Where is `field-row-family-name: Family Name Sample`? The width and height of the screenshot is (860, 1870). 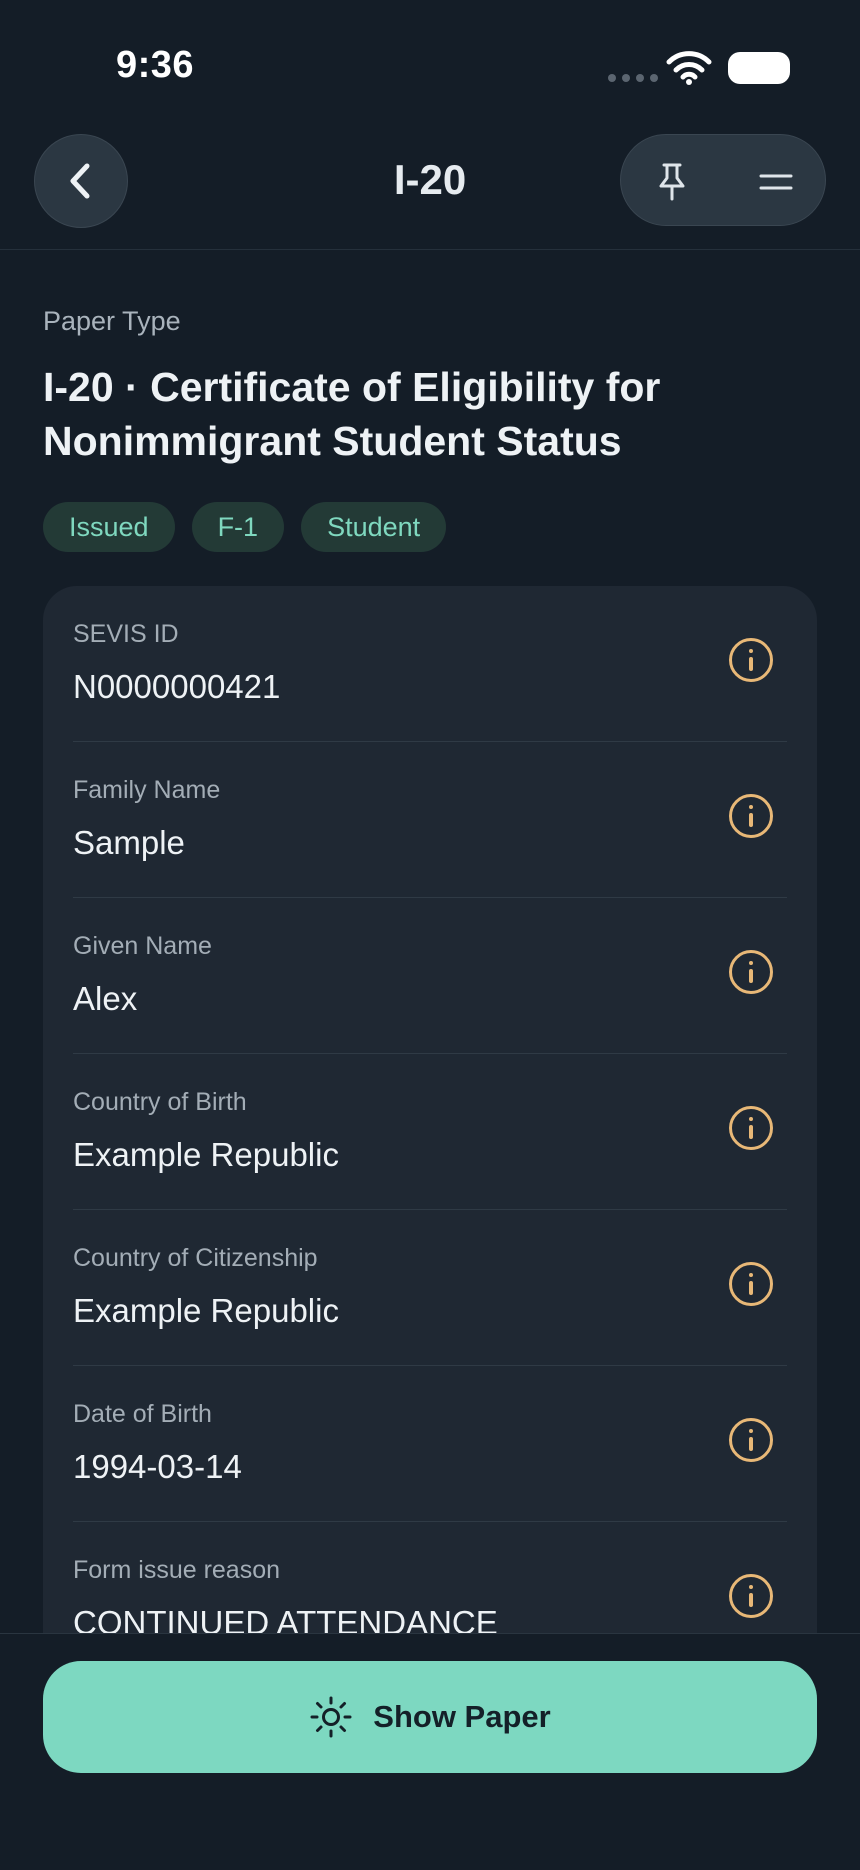 field-row-family-name: Family Name Sample is located at coordinates (430, 820).